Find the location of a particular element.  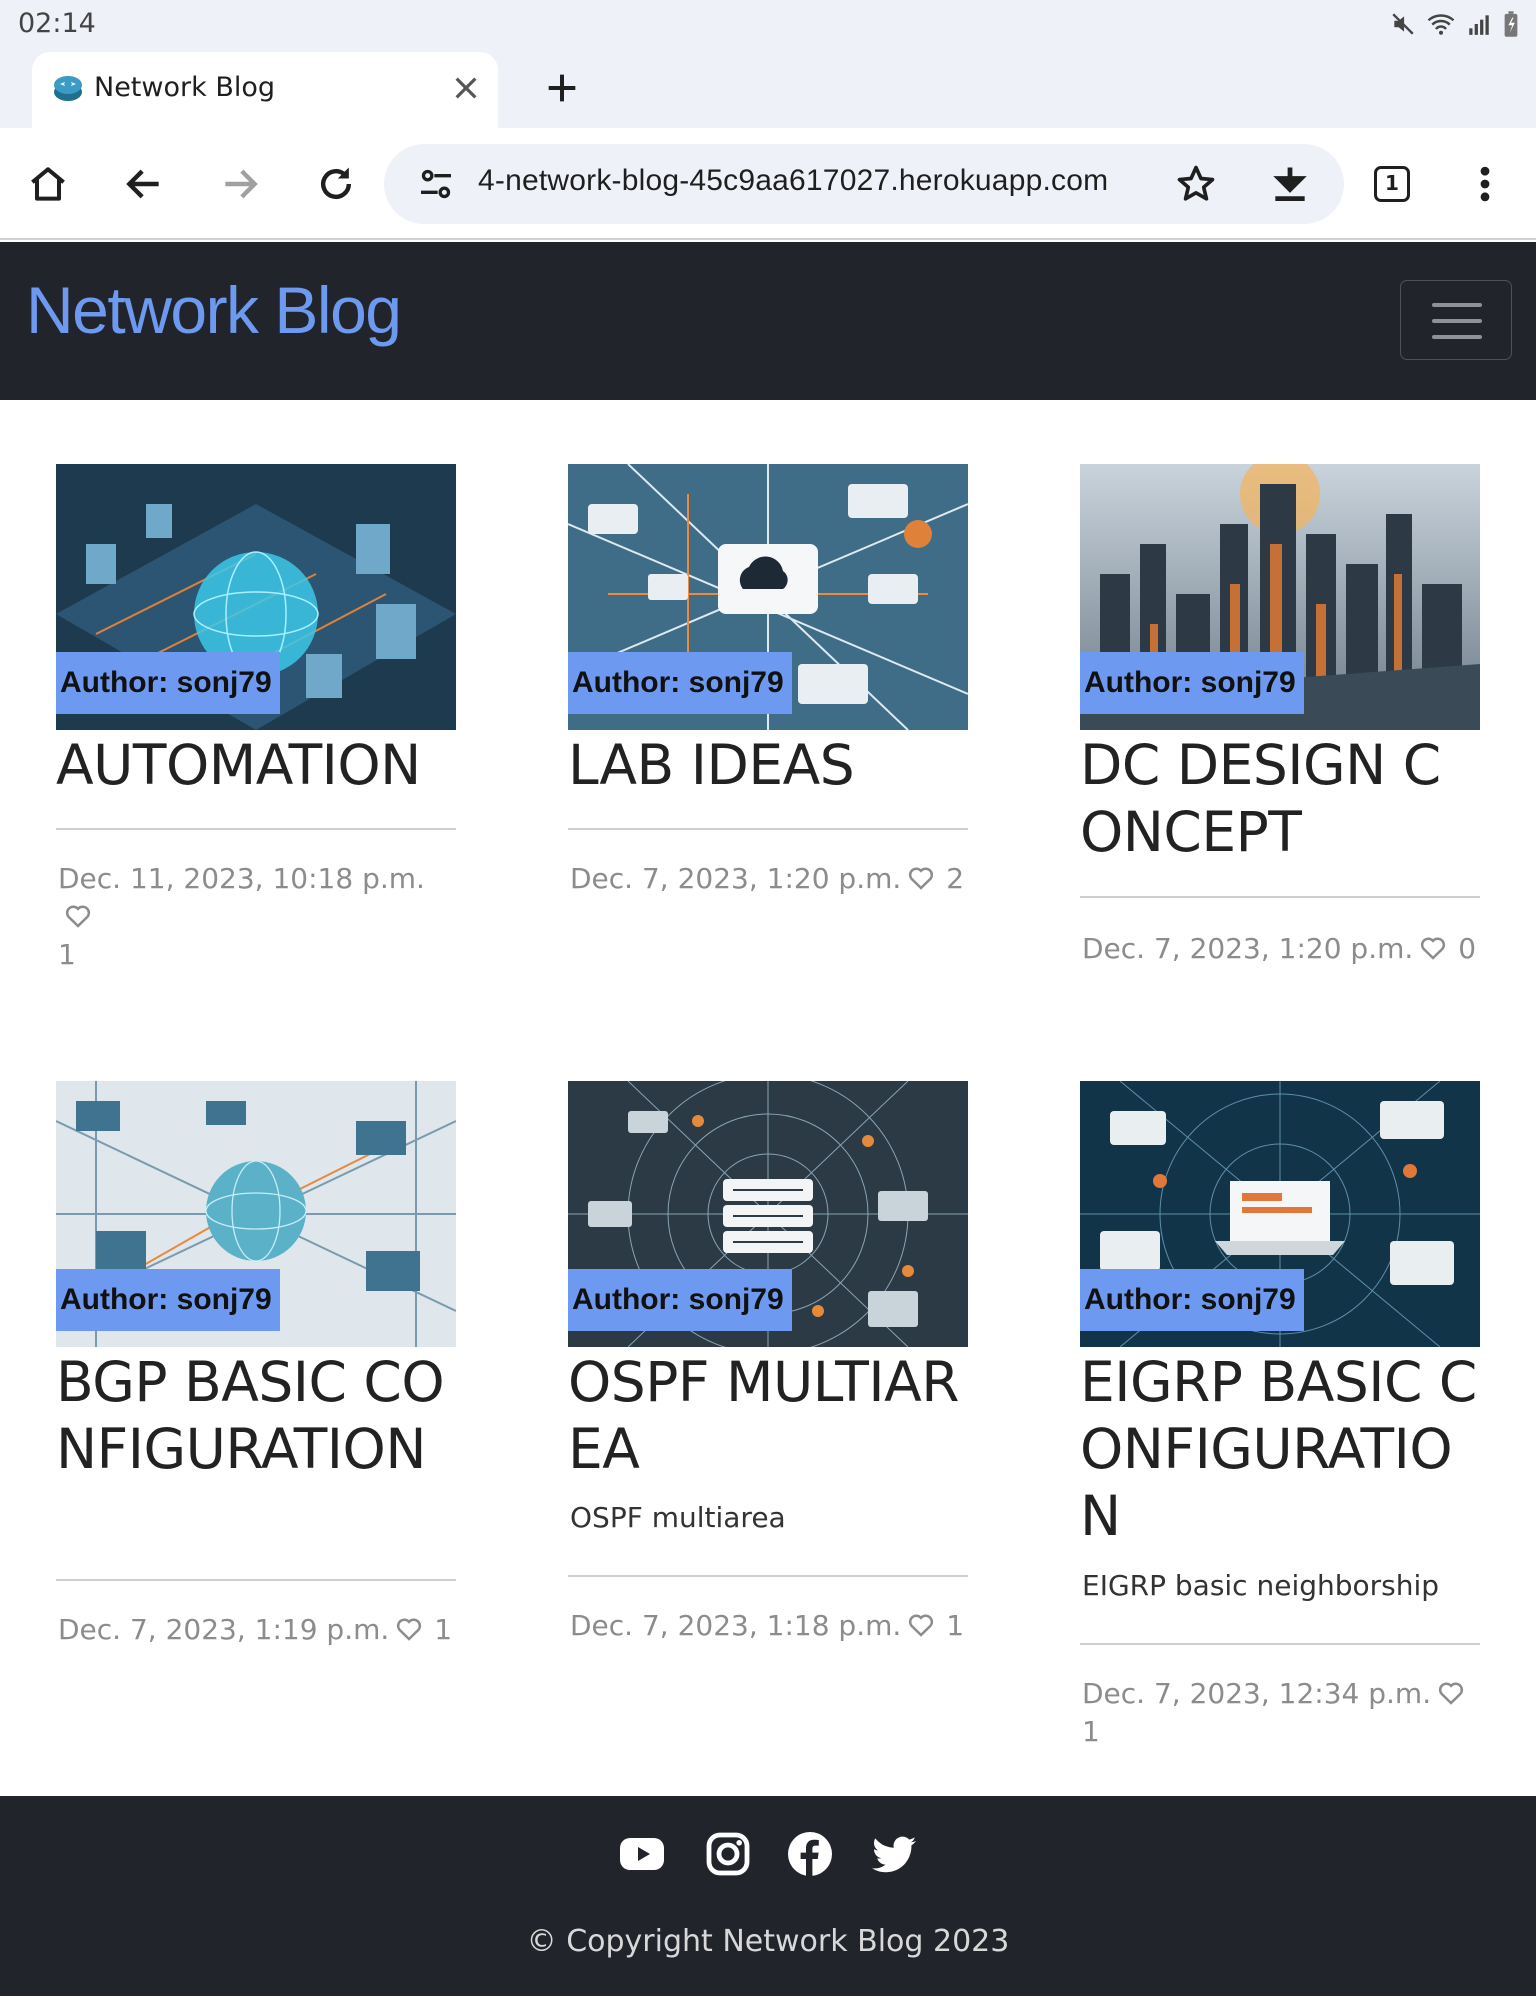

download-icon is located at coordinates (1290, 184).